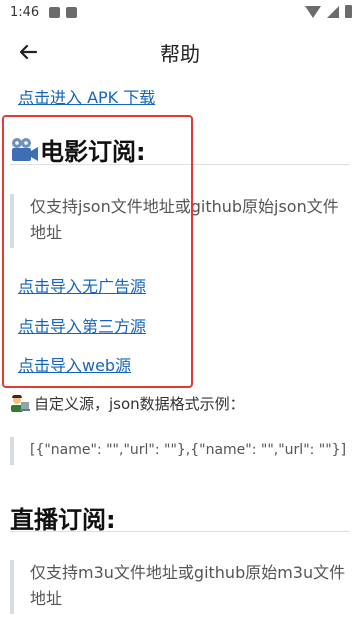 This screenshot has height=640, width=360. Describe the element at coordinates (180, 531) in the screenshot. I see `heading-divider-live` at that location.